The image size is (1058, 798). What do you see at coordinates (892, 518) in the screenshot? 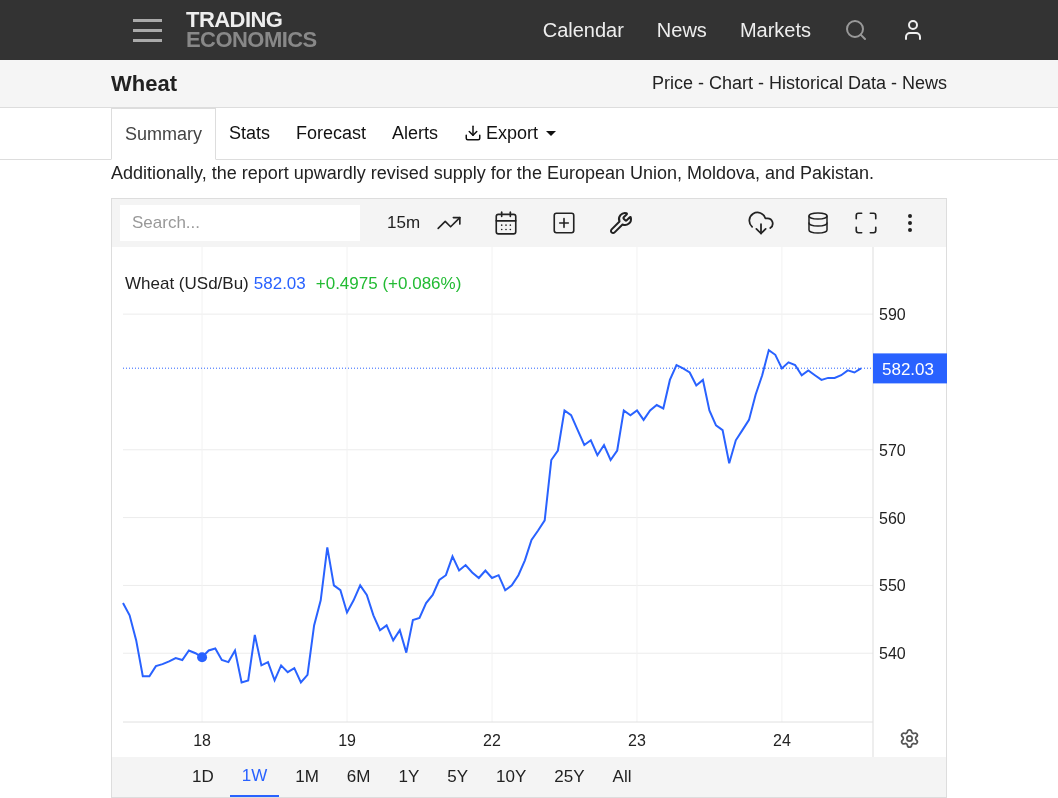
I see `y-axis-label: 560` at bounding box center [892, 518].